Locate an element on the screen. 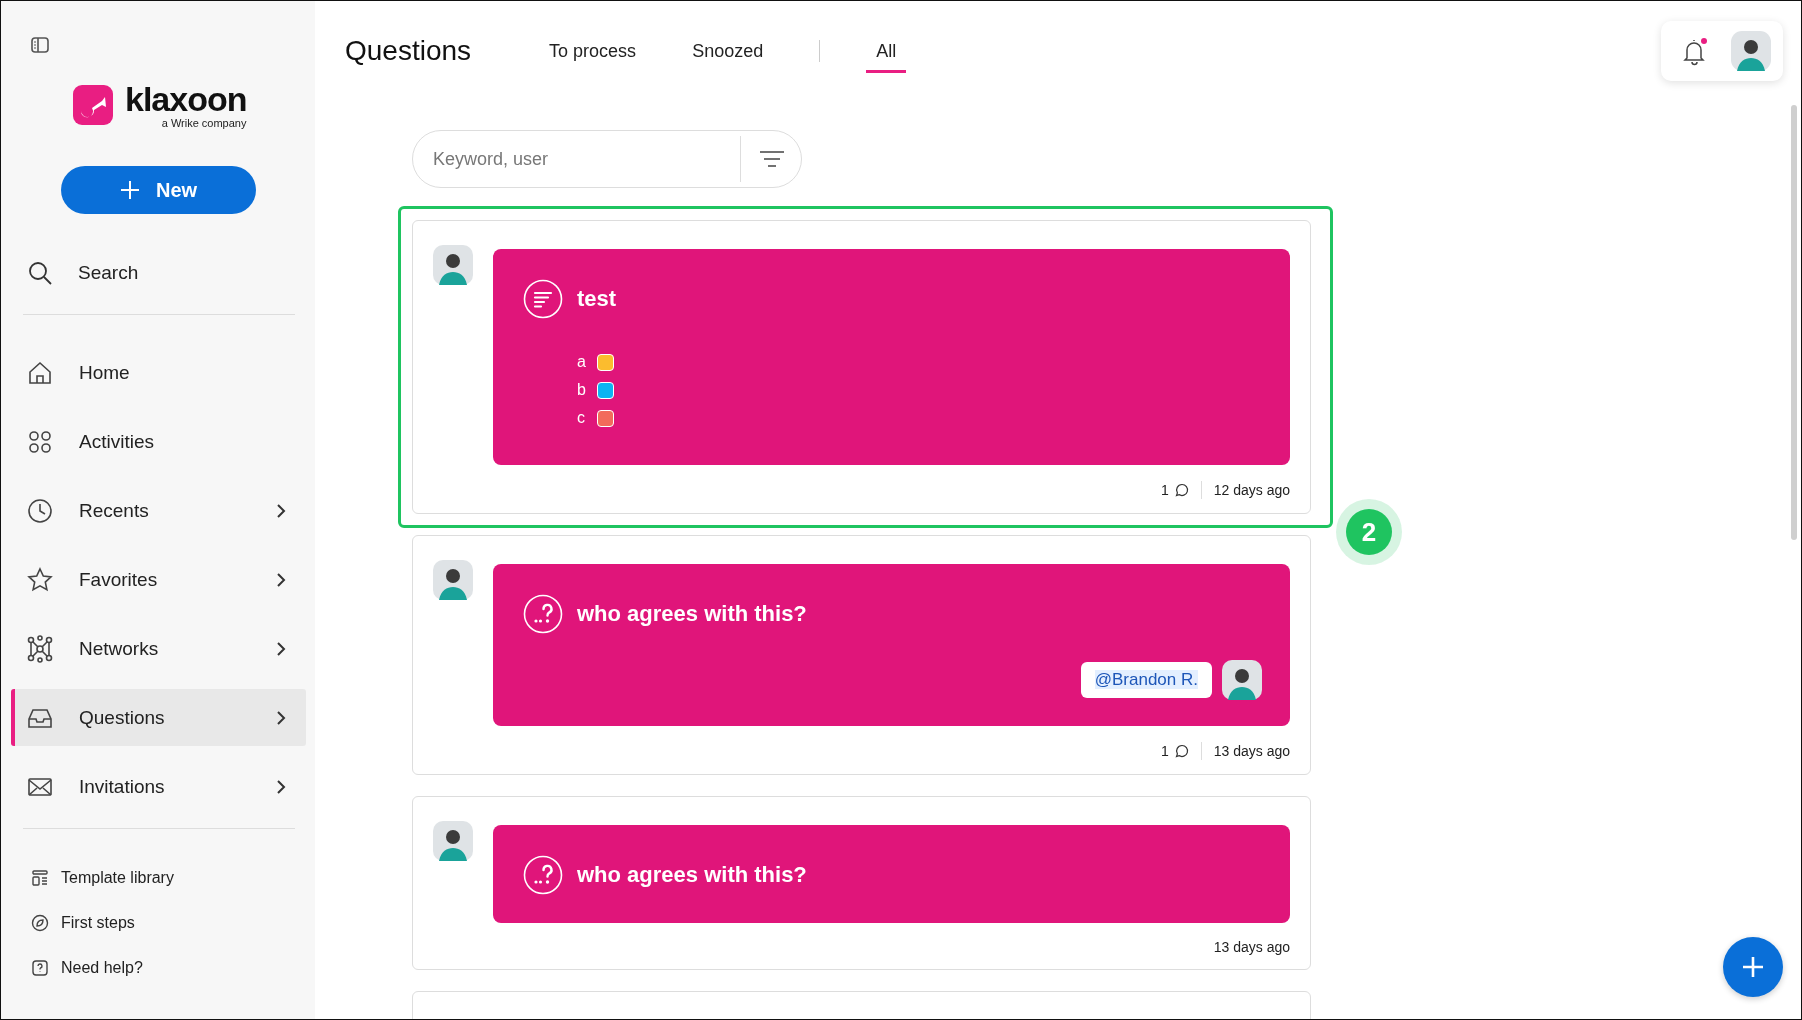  sidebar-item: Invitations is located at coordinates (158, 786).